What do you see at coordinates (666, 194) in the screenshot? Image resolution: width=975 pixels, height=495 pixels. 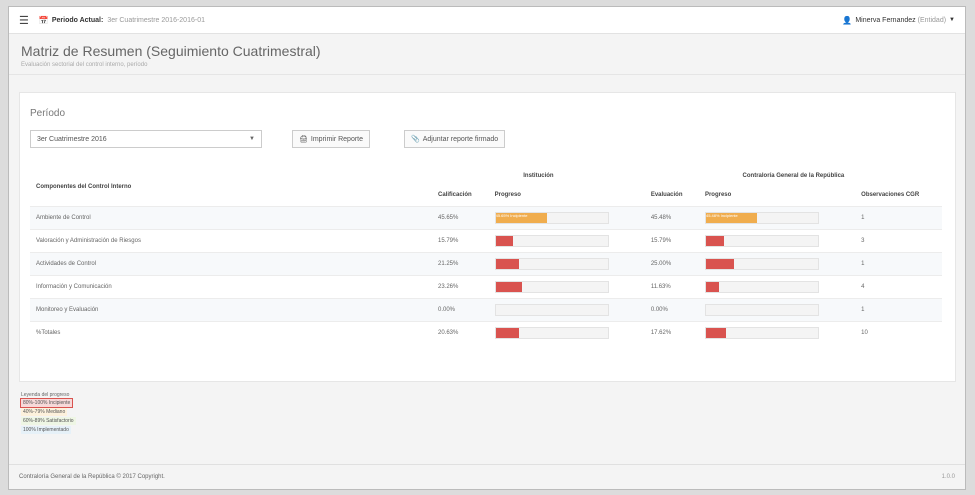 I see `evaluation-header: Evaluación` at bounding box center [666, 194].